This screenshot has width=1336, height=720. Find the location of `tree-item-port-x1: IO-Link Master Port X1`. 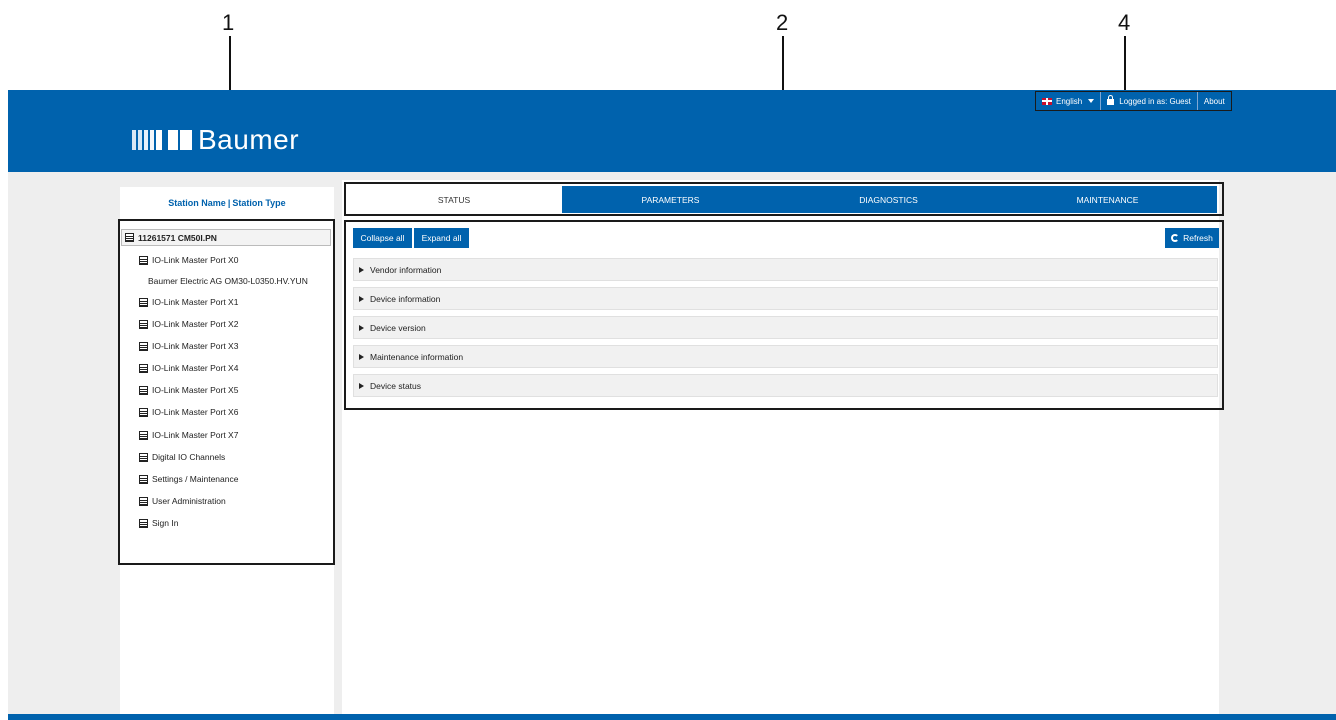

tree-item-port-x1: IO-Link Master Port X1 is located at coordinates (188, 302).